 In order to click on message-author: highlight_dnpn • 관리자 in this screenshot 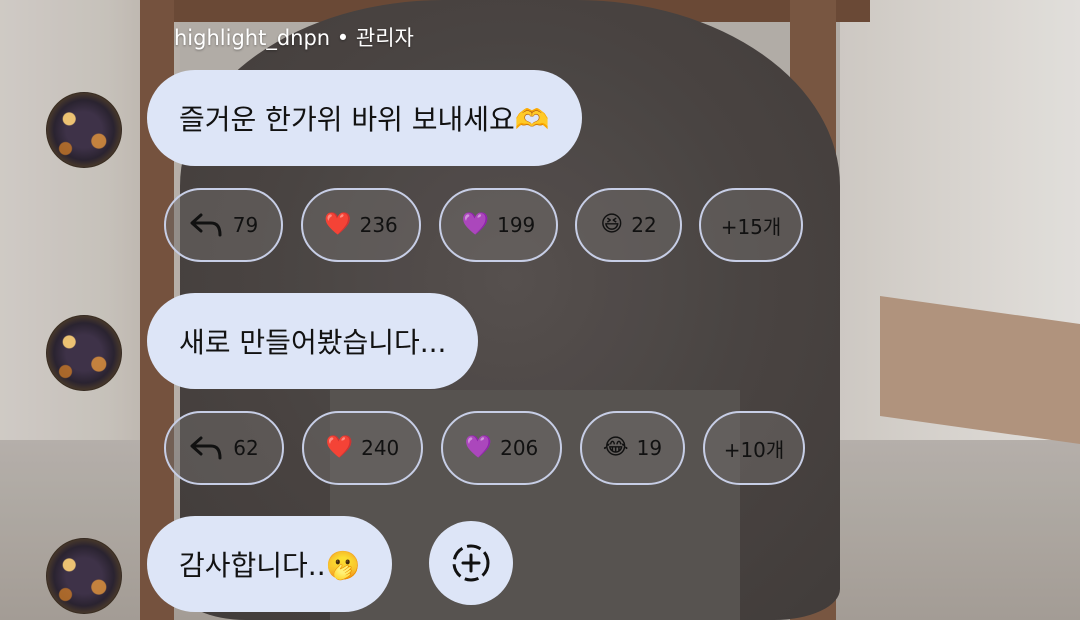, I will do `click(294, 37)`.